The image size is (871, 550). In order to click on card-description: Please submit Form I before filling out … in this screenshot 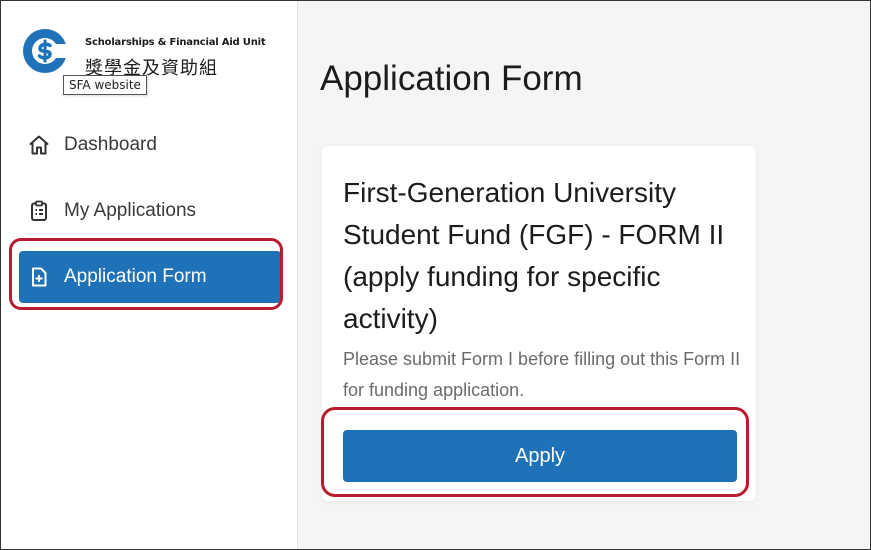, I will do `click(542, 374)`.